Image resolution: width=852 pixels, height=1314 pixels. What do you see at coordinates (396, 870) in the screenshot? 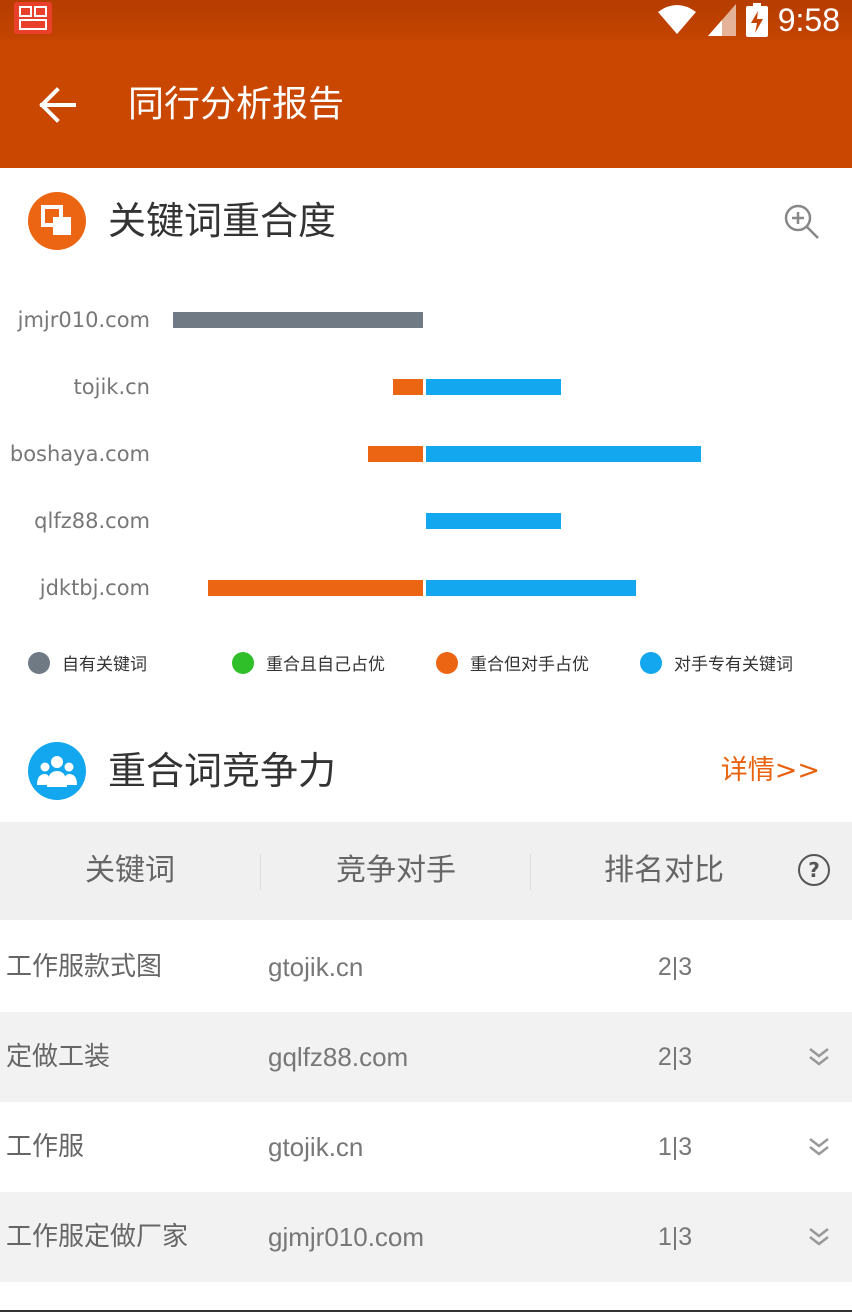
I see `column-header-competitor: 竞争对手` at bounding box center [396, 870].